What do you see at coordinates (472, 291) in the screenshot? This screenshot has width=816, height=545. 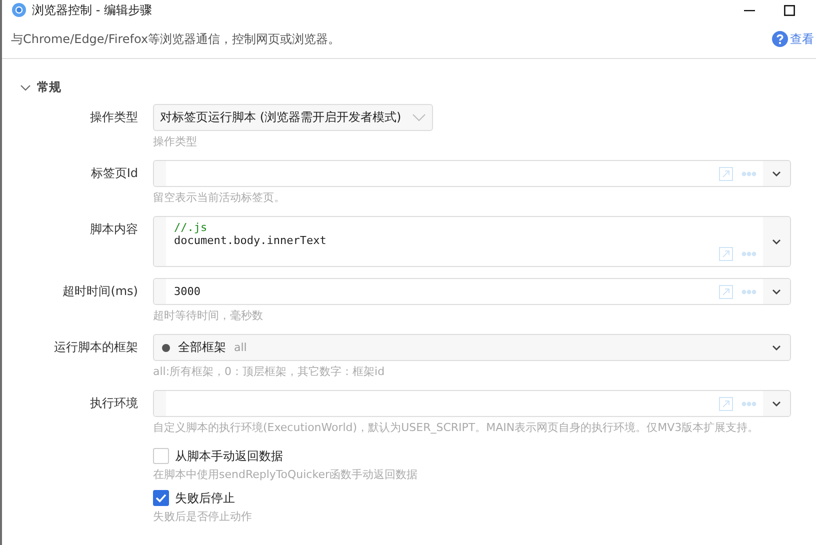 I see `text-field: 3000` at bounding box center [472, 291].